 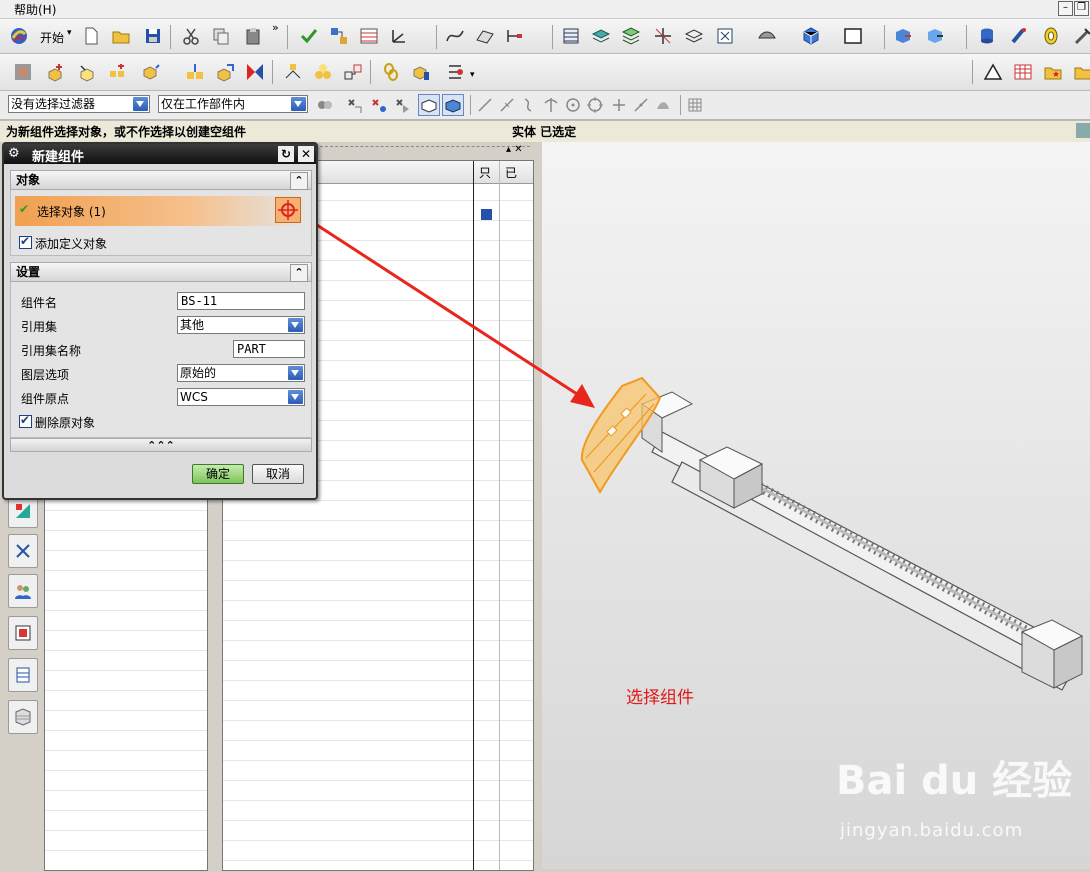 I want to click on annotation-label: 选择组件, so click(x=660, y=698).